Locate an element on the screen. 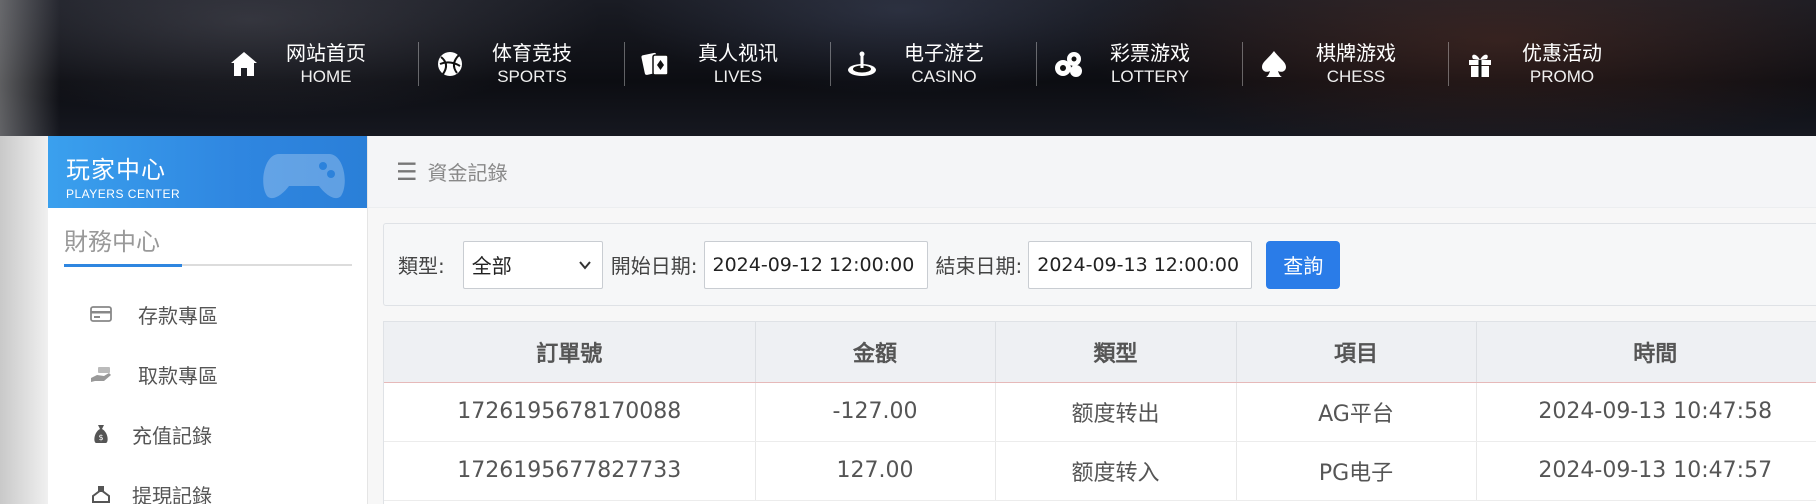  filter-bar: 類型: 全部 開始日期: 結束日期: 查詢 is located at coordinates (1099, 264).